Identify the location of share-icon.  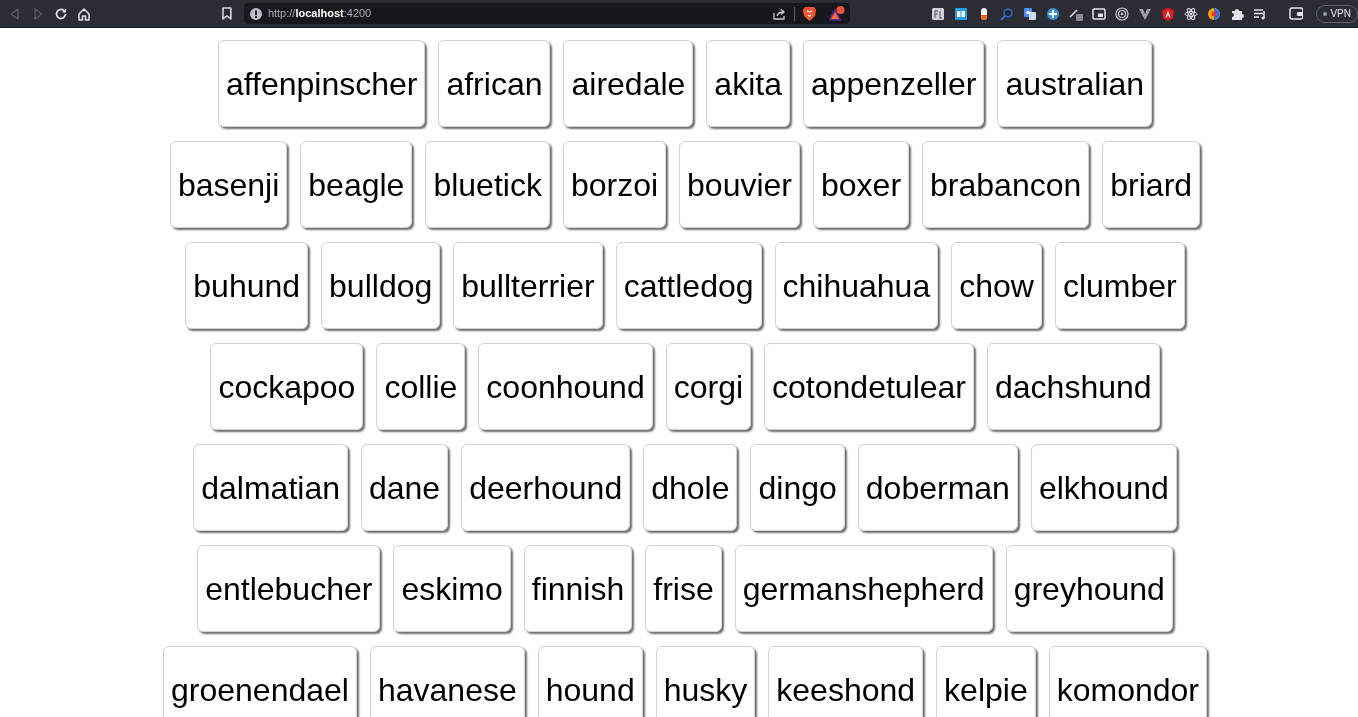
(779, 13).